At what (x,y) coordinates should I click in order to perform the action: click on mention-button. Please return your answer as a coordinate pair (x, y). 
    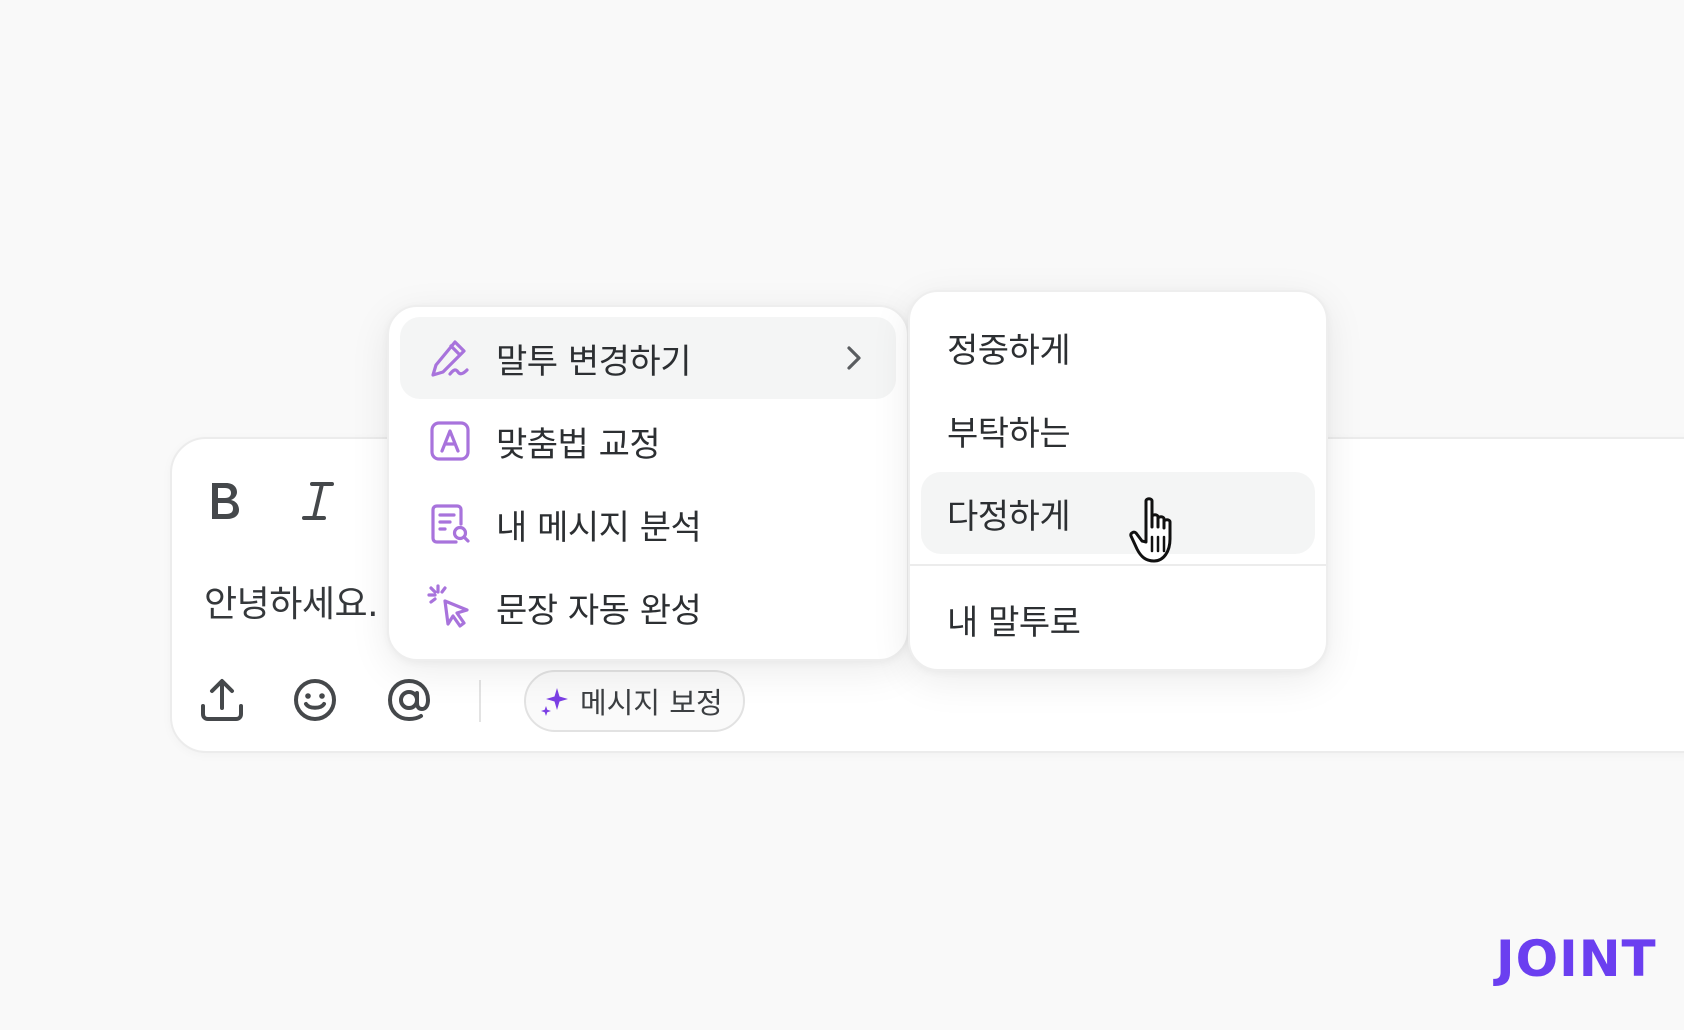
    Looking at the image, I should click on (409, 700).